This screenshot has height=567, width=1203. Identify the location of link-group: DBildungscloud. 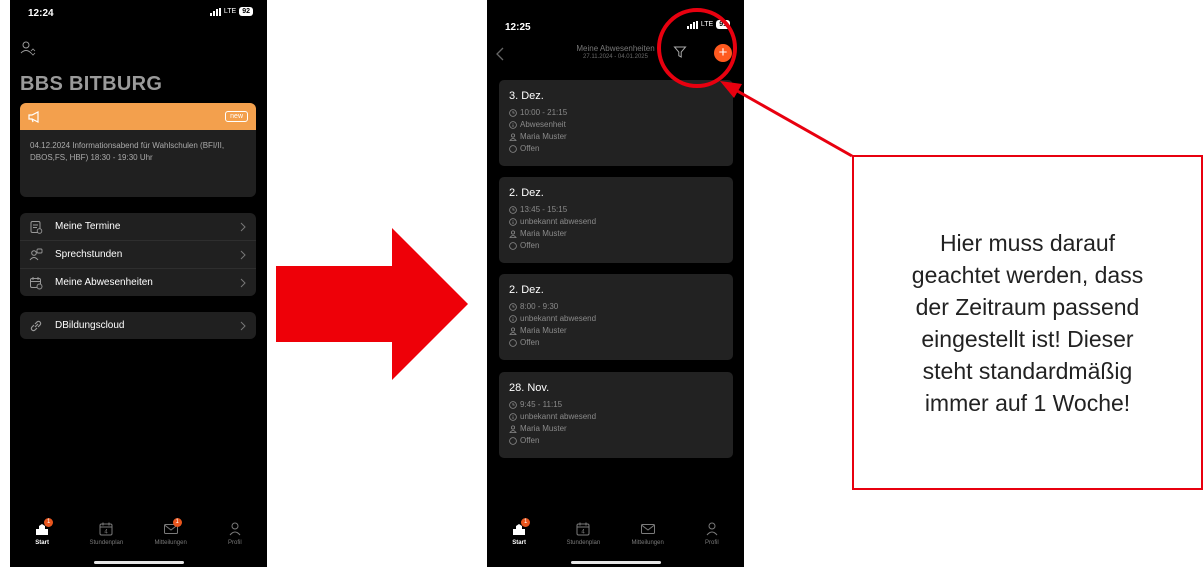
(138, 325).